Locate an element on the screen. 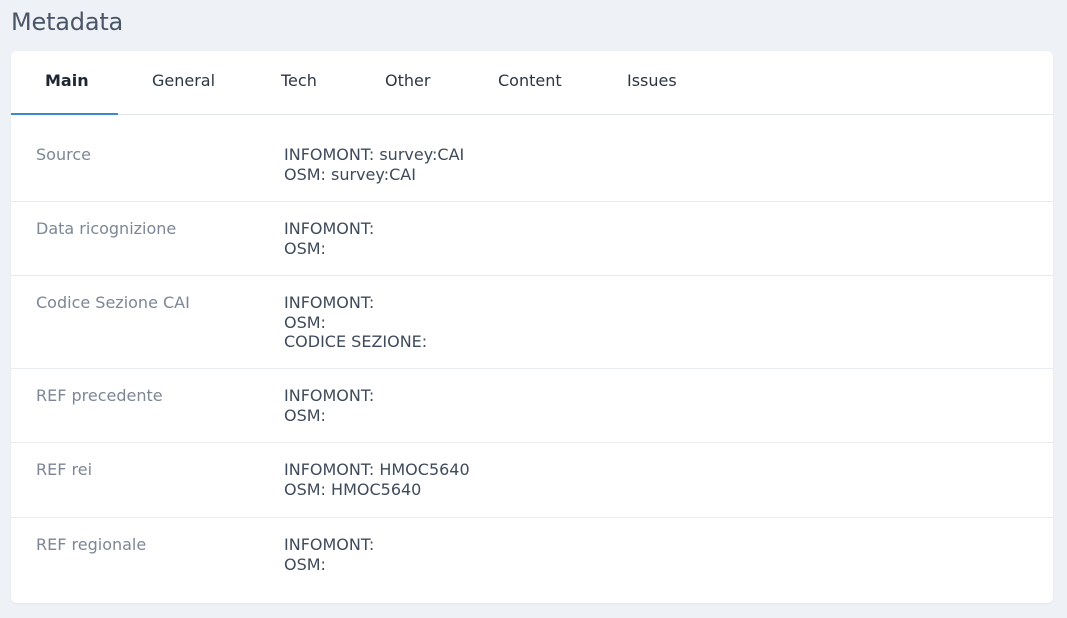  metadata-row-ref-regionale: REF regionale INFOMONT: OSM: is located at coordinates (532, 560).